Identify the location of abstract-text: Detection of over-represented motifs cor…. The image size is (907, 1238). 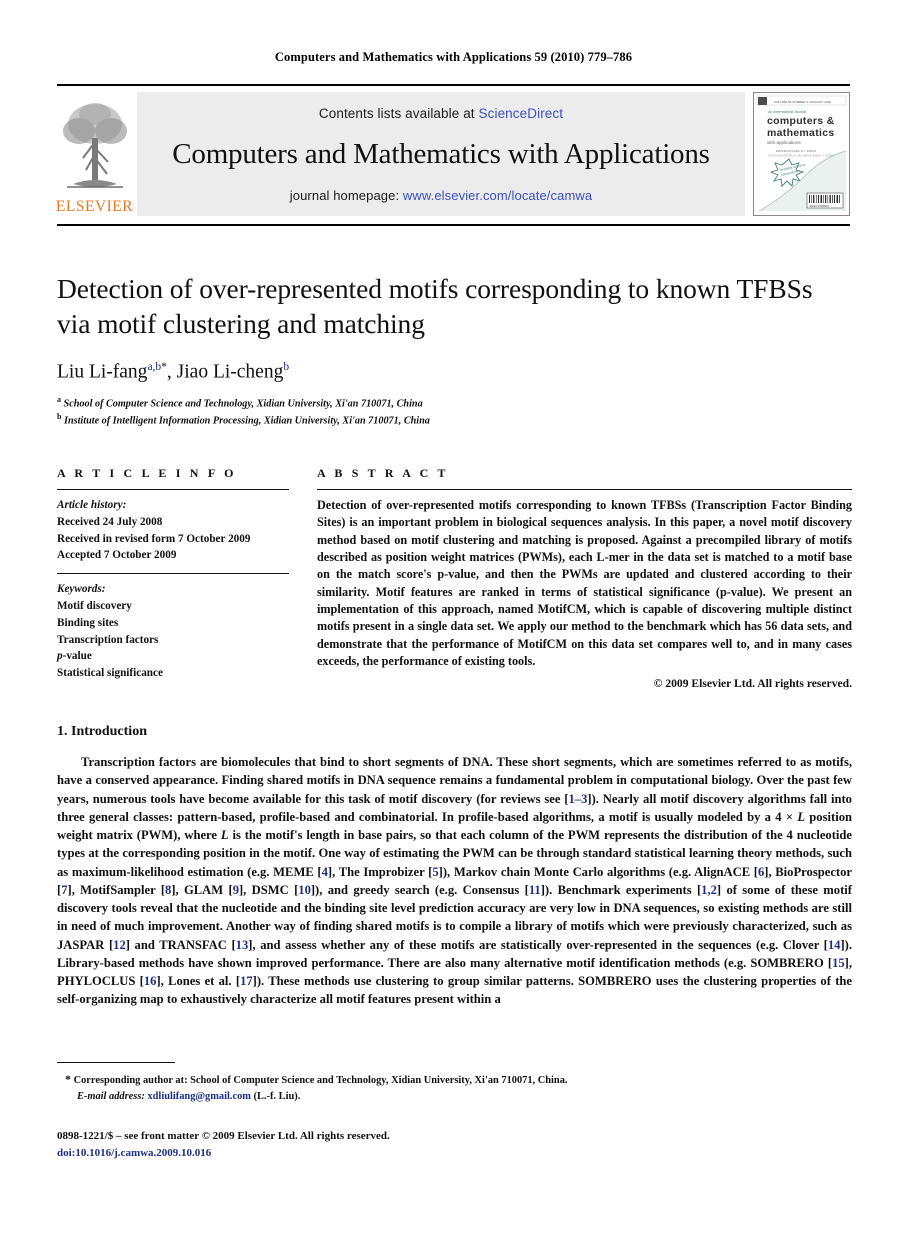
(584, 583).